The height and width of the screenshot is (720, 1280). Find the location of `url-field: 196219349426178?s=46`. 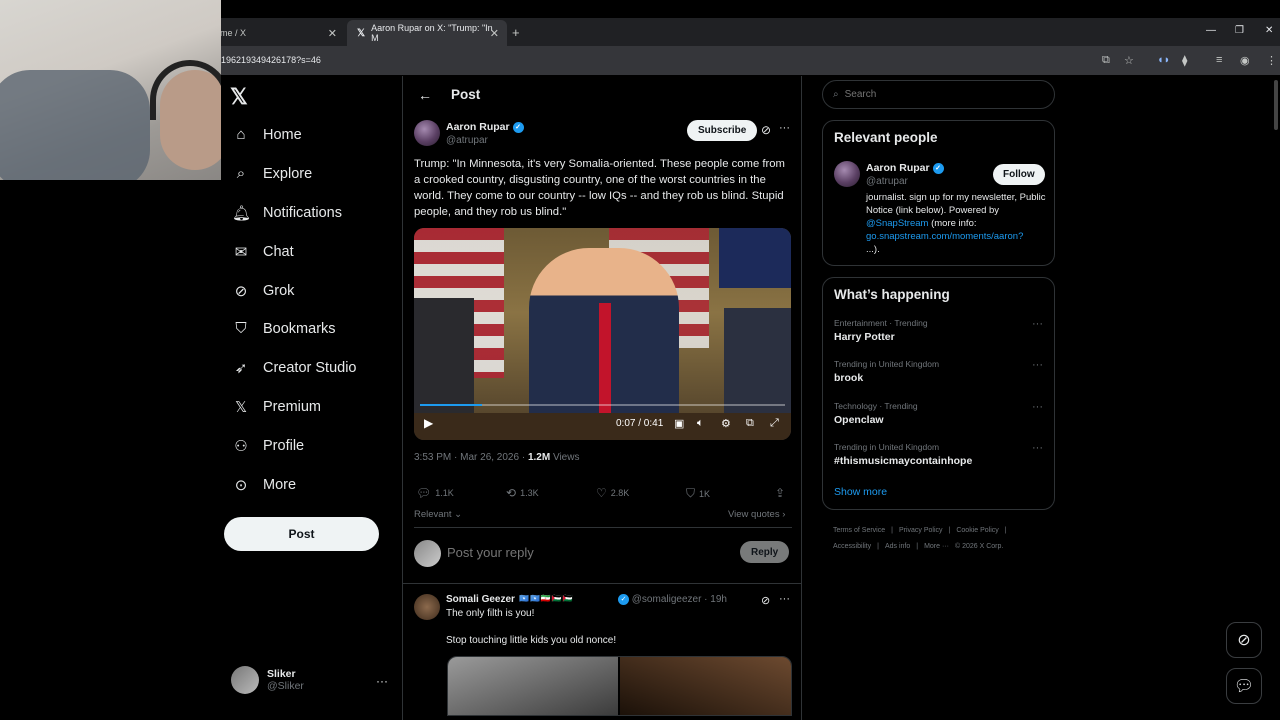

url-field: 196219349426178?s=46 is located at coordinates (271, 60).